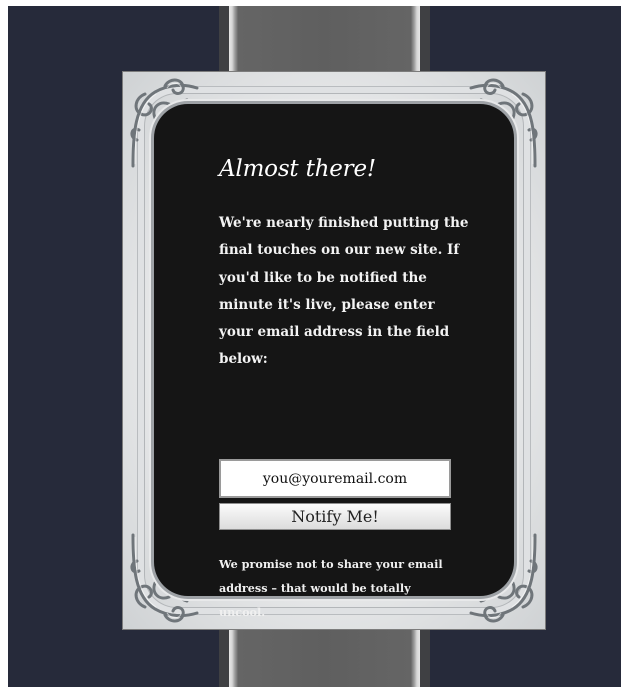 The height and width of the screenshot is (687, 628). Describe the element at coordinates (339, 250) in the screenshot. I see `intro-line: final touches on our new site. If` at that location.